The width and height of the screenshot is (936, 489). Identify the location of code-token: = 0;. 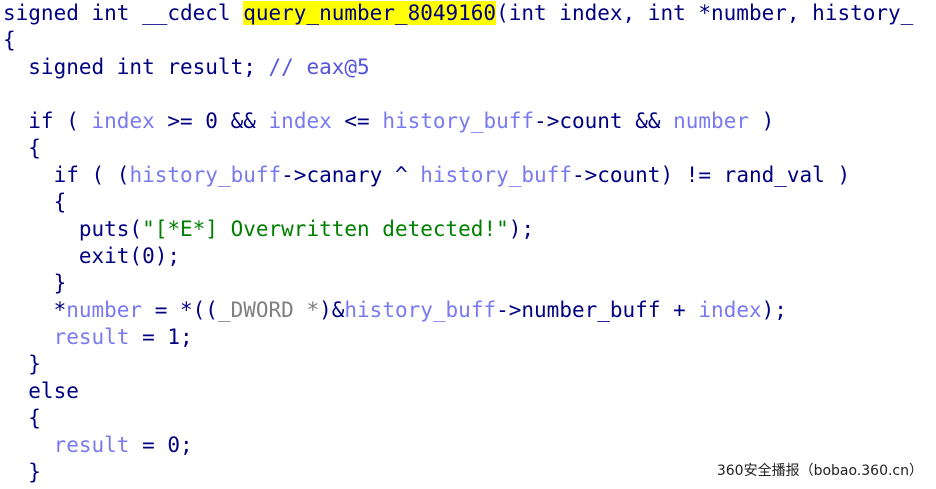
(161, 445).